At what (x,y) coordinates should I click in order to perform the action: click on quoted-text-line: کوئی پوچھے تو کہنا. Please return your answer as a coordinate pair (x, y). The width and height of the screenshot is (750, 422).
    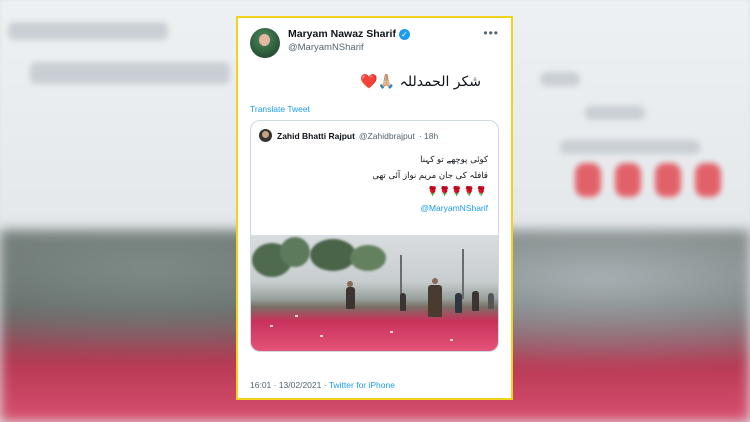
    Looking at the image, I should click on (454, 160).